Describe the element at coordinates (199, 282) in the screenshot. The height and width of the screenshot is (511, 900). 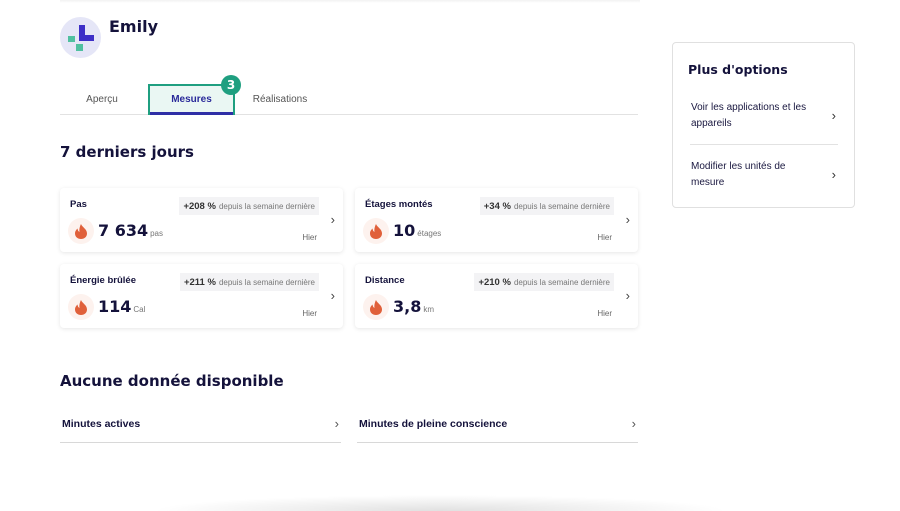
I see `change-value: +211 %` at that location.